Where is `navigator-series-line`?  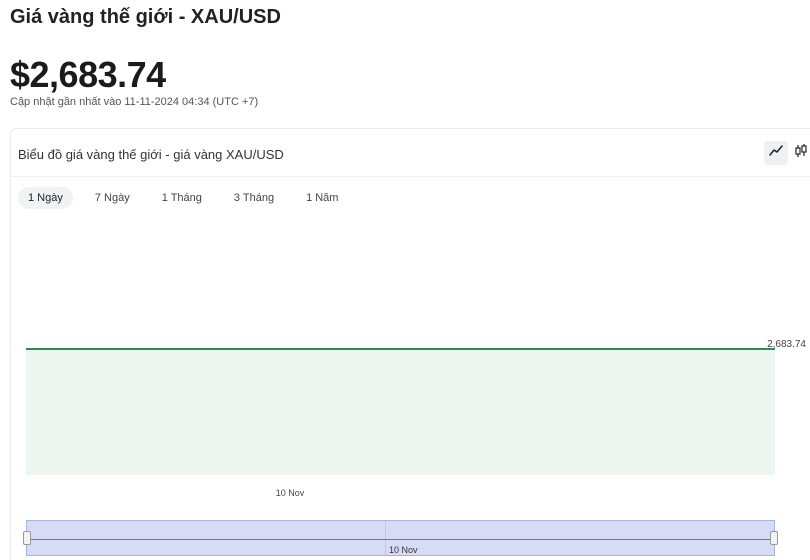
navigator-series-line is located at coordinates (400, 539).